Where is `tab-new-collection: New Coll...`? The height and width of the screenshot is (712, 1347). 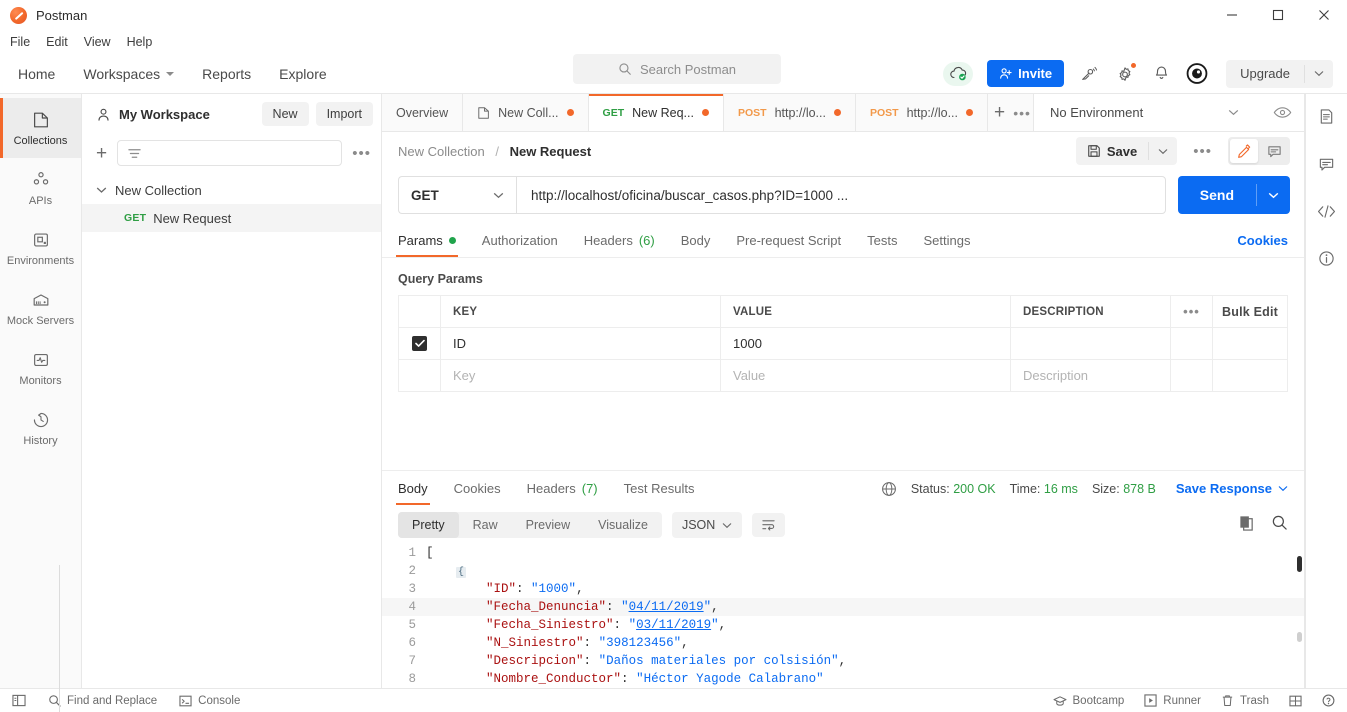 tab-new-collection: New Coll... is located at coordinates (526, 112).